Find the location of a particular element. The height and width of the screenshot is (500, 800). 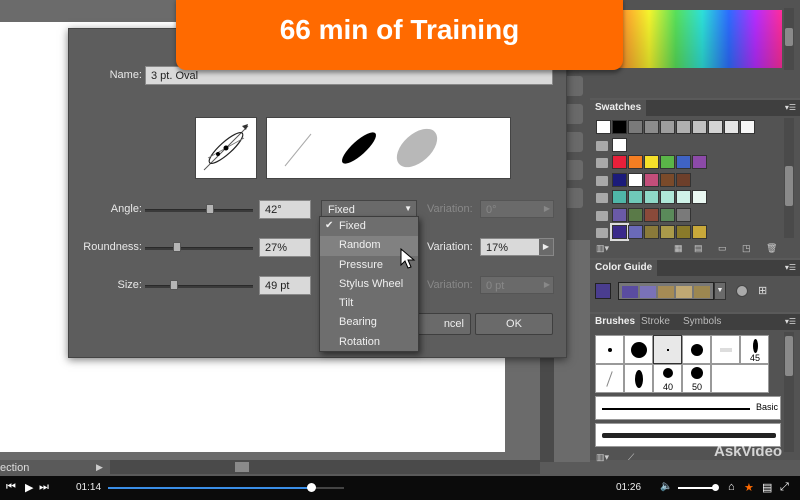

brush-oval-tall is located at coordinates (638, 378).